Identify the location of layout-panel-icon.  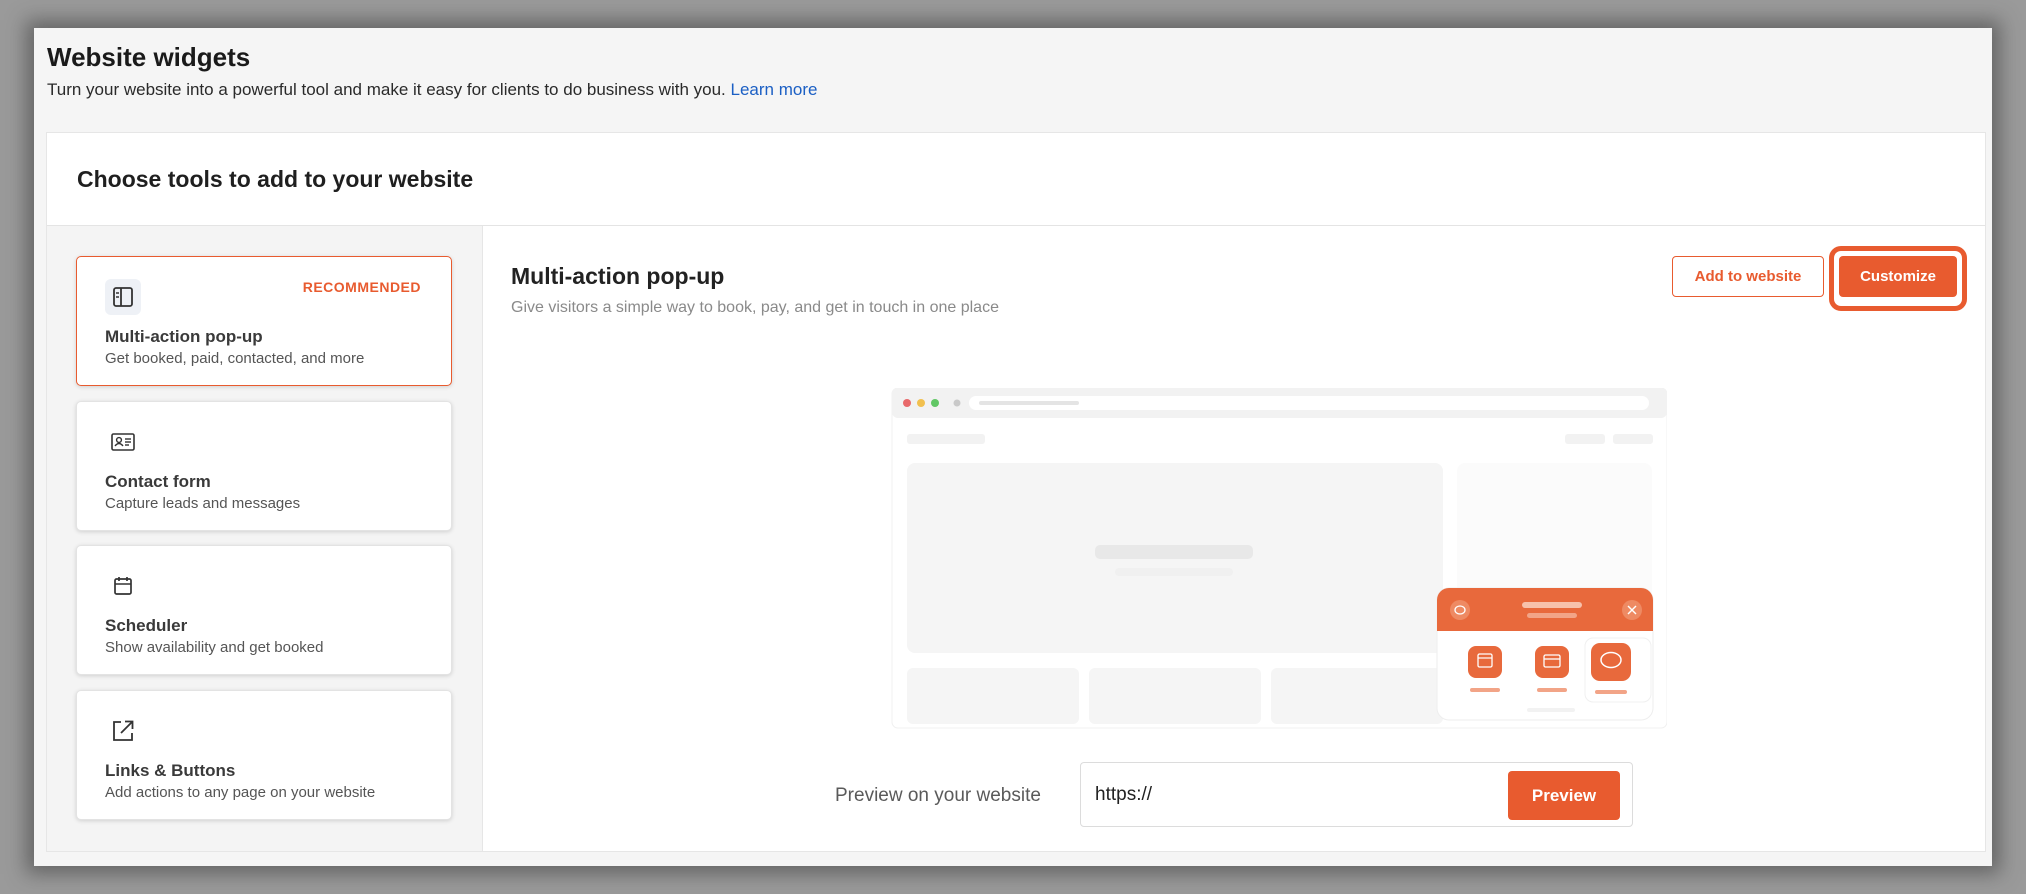
(123, 297).